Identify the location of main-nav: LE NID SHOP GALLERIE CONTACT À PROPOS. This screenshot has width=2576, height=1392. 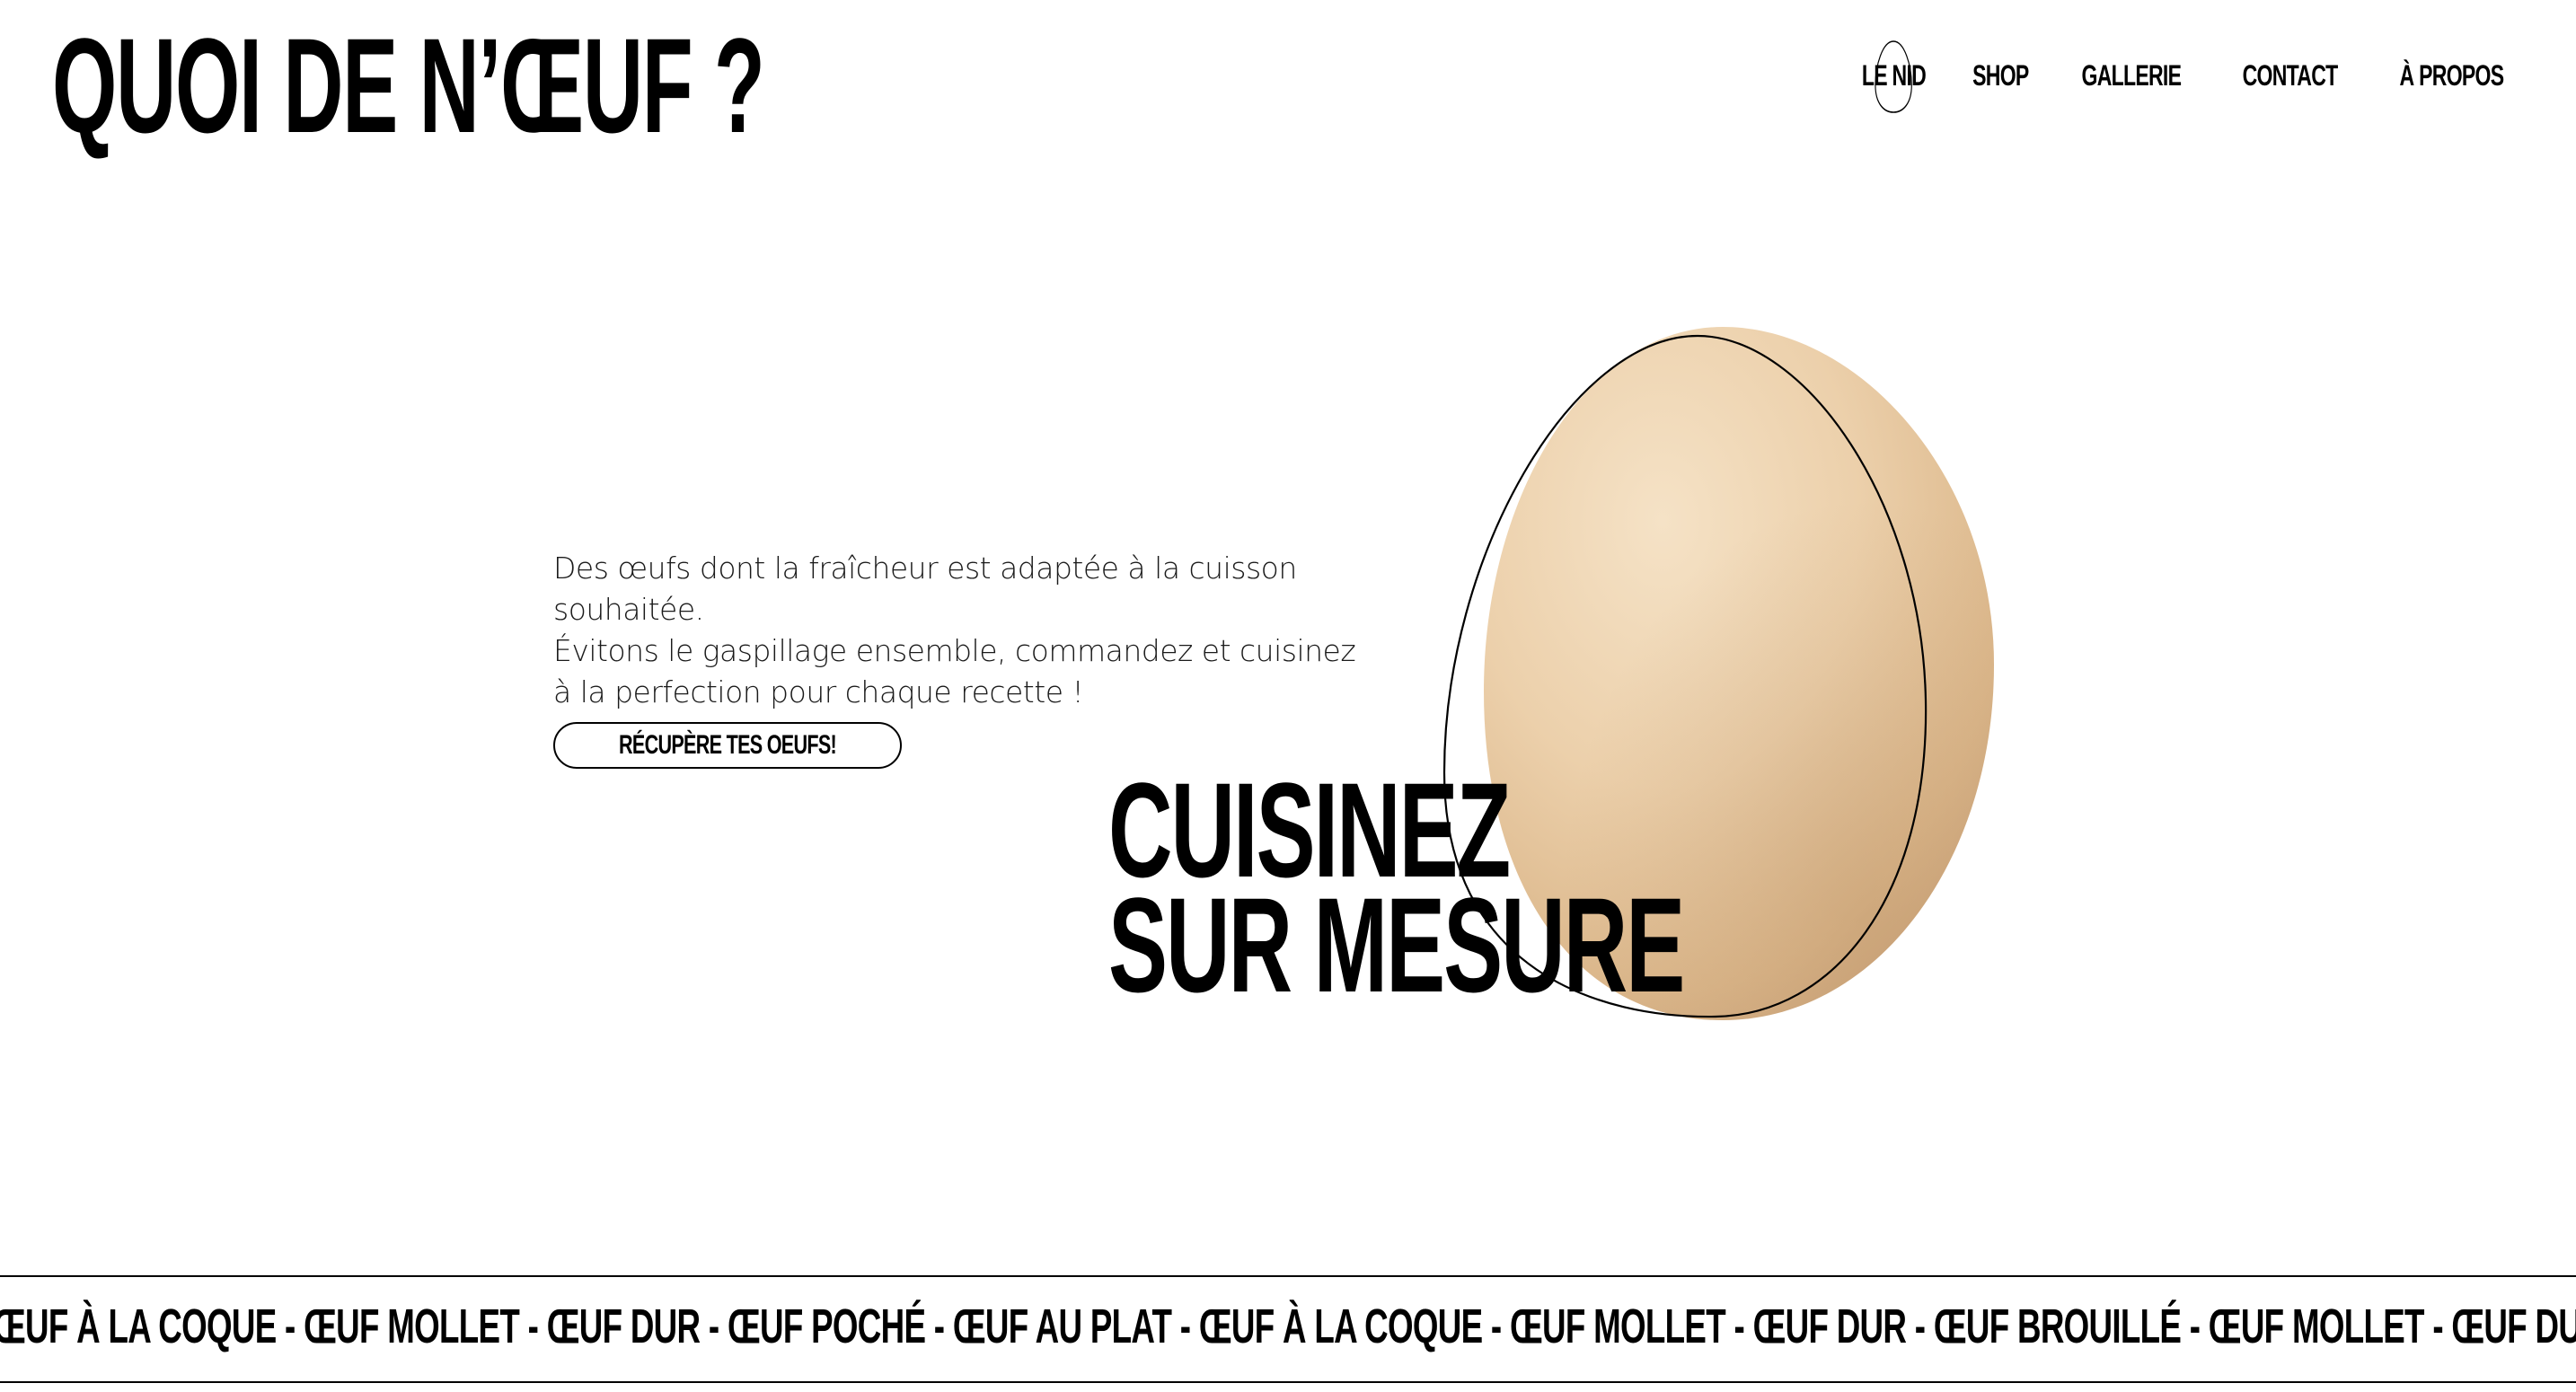
(2186, 76).